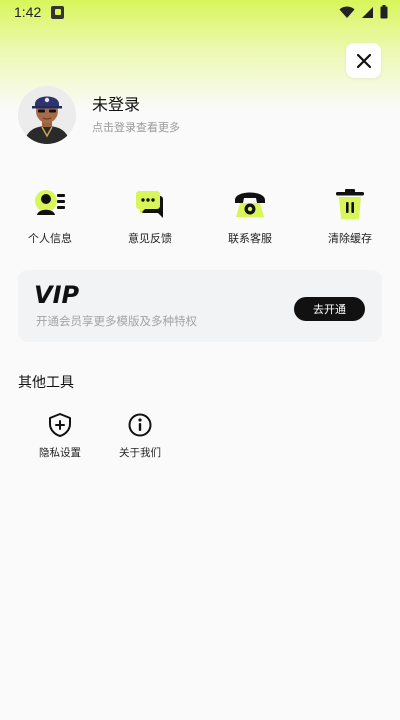 Image resolution: width=400 pixels, height=720 pixels. What do you see at coordinates (350, 204) in the screenshot?
I see `trash-icon` at bounding box center [350, 204].